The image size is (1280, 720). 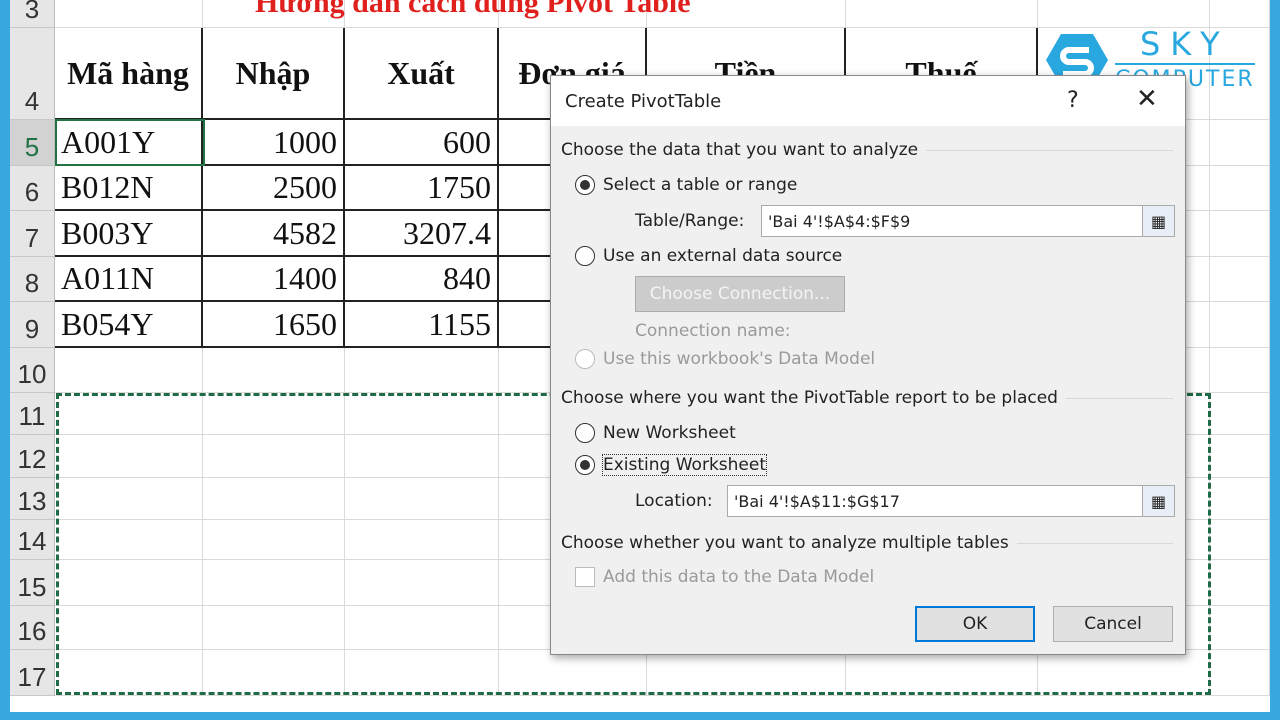 I want to click on radio-label: Use this workbook's Data Model, so click(x=739, y=359).